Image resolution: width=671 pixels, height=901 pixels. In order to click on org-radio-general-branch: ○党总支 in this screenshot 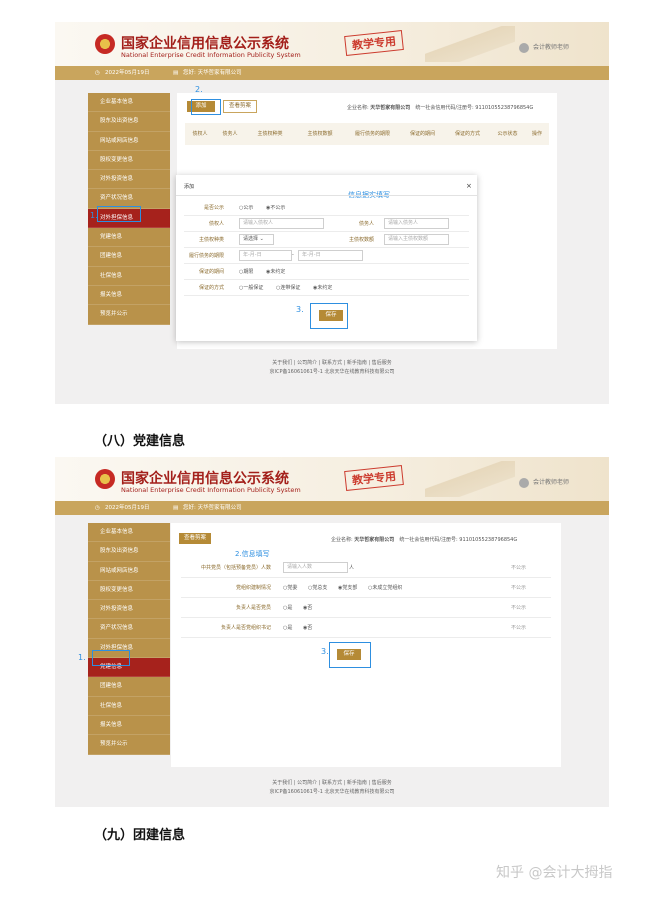, I will do `click(317, 587)`.